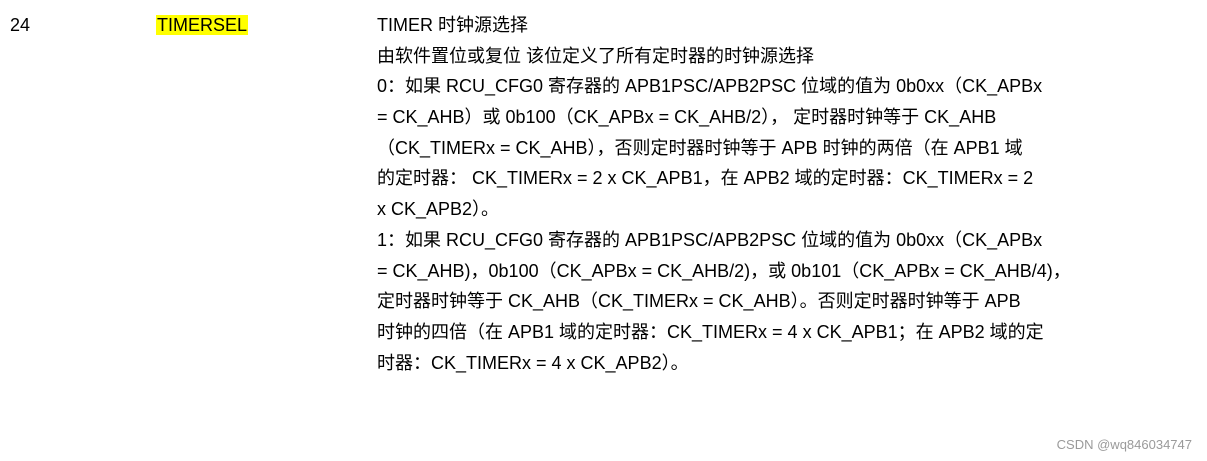  I want to click on description-line: 由软件置位或复位 该位定义了所有定时器的时钟源选择, so click(595, 55).